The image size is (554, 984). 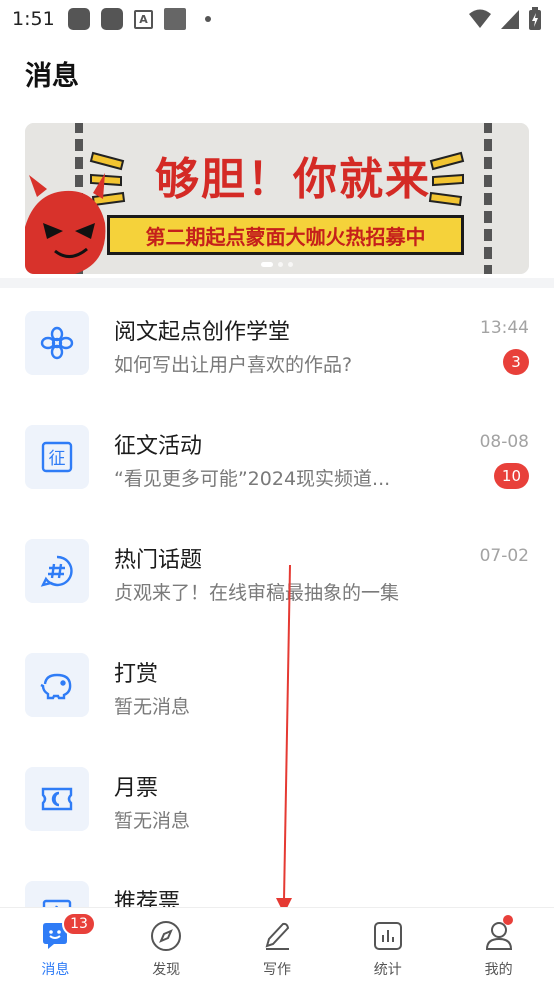 What do you see at coordinates (136, 674) in the screenshot?
I see `message-title: 打赏` at bounding box center [136, 674].